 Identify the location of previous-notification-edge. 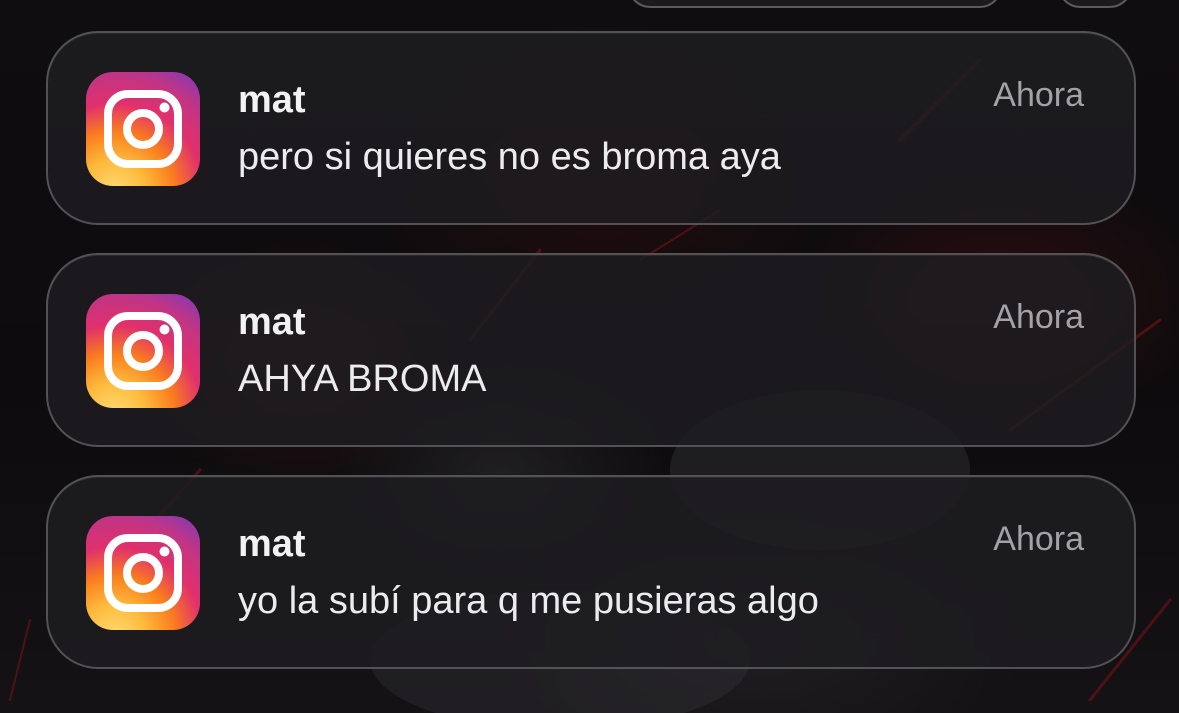
(815, 4).